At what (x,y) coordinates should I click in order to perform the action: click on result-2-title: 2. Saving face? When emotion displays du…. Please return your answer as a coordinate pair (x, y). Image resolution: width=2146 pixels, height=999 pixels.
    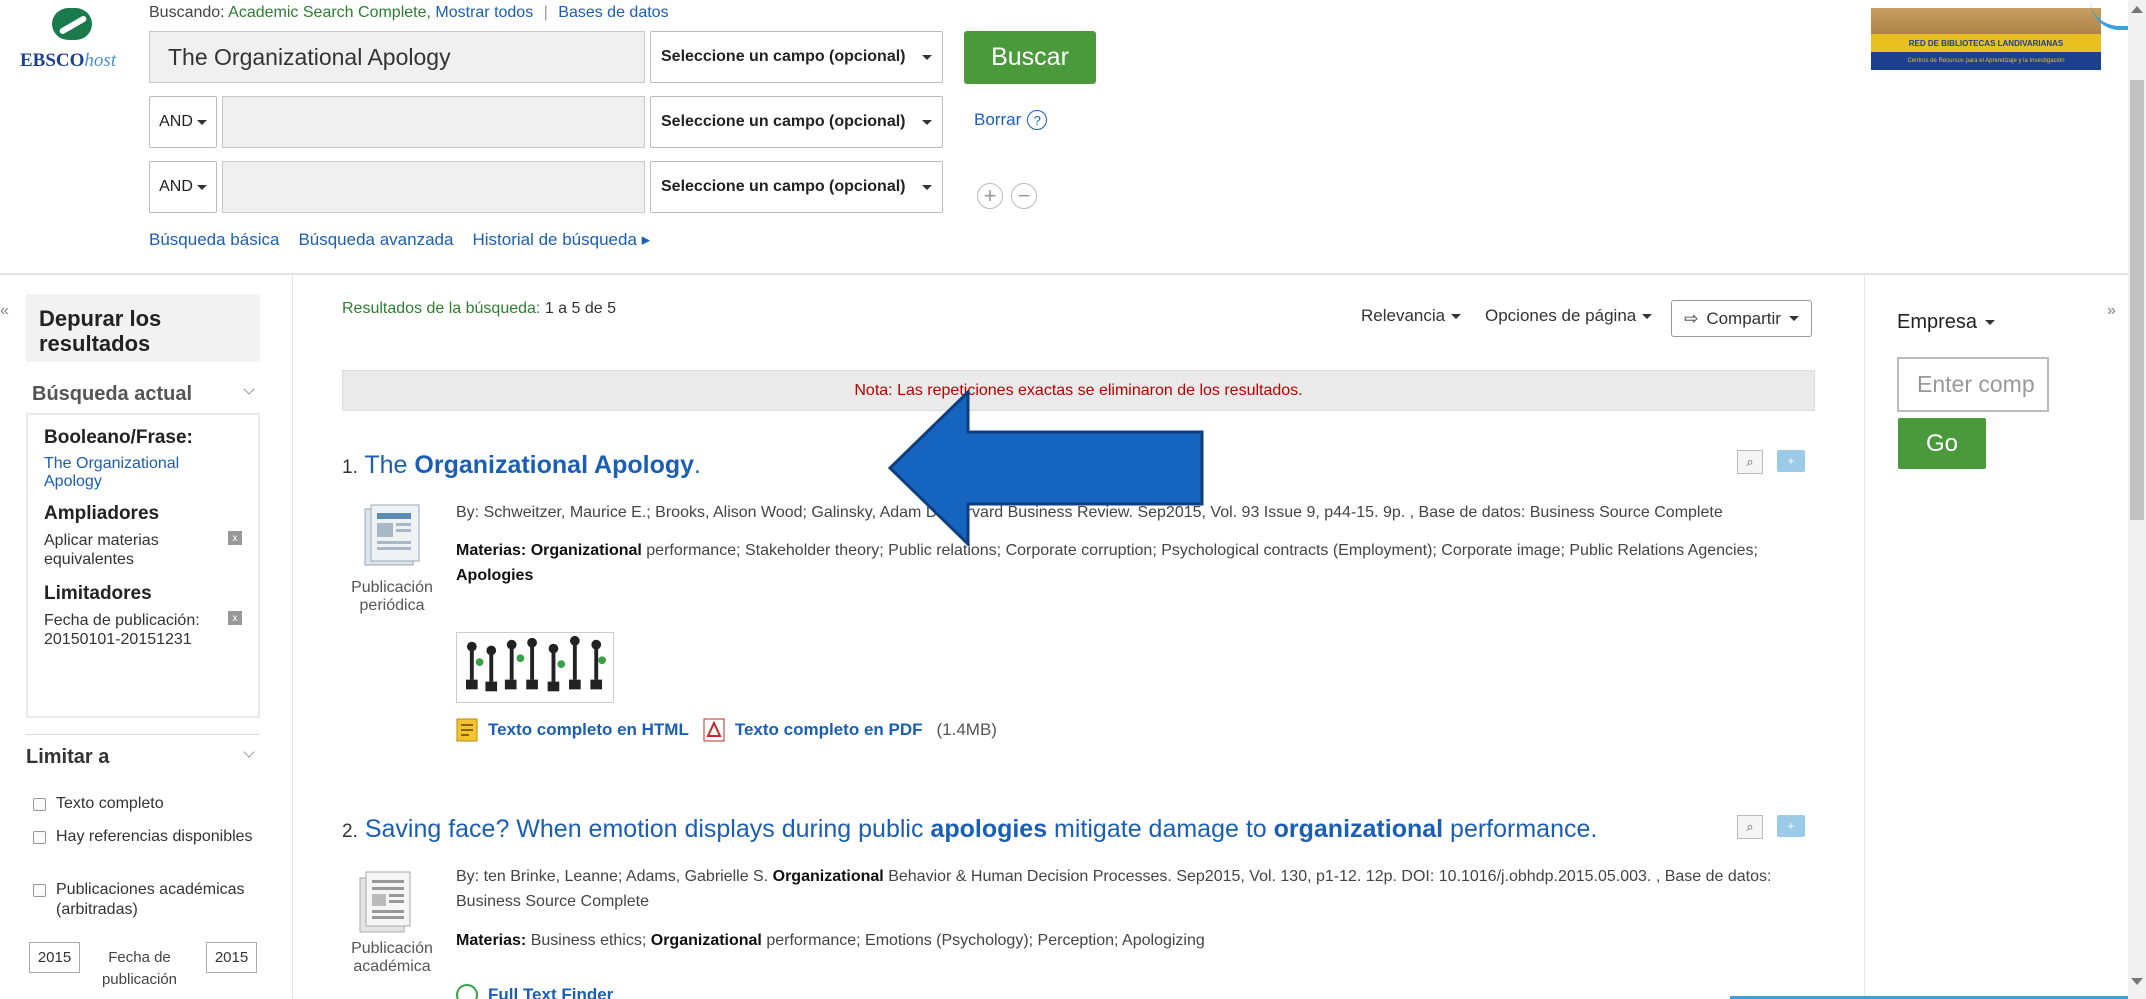
    Looking at the image, I should click on (969, 829).